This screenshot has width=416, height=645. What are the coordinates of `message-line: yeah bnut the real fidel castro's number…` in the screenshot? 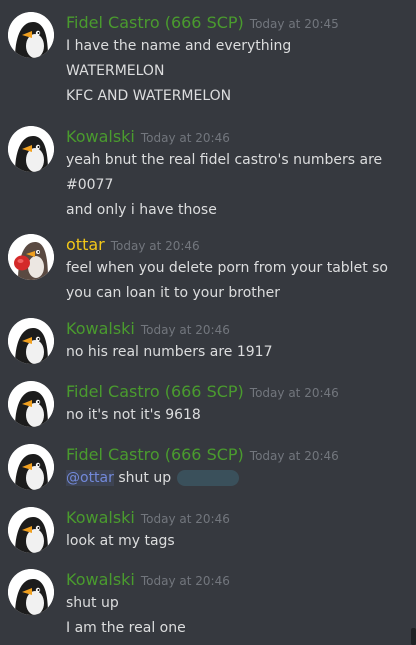 It's located at (224, 160).